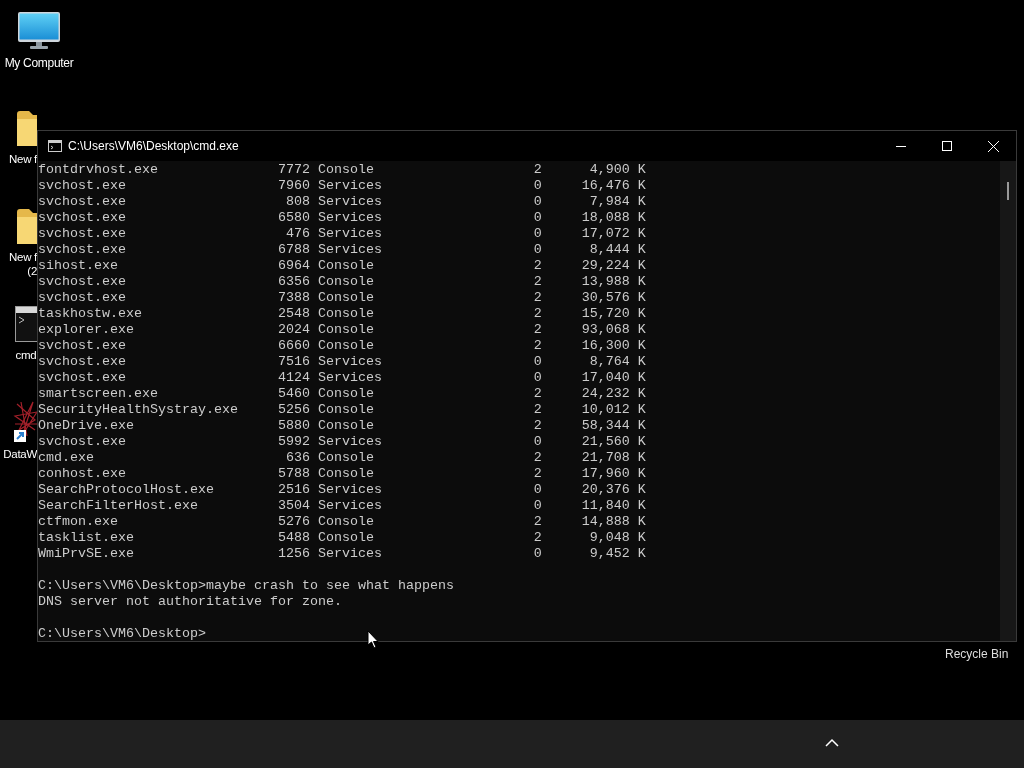 The width and height of the screenshot is (1024, 768). Describe the element at coordinates (993, 146) in the screenshot. I see `close-icon` at that location.